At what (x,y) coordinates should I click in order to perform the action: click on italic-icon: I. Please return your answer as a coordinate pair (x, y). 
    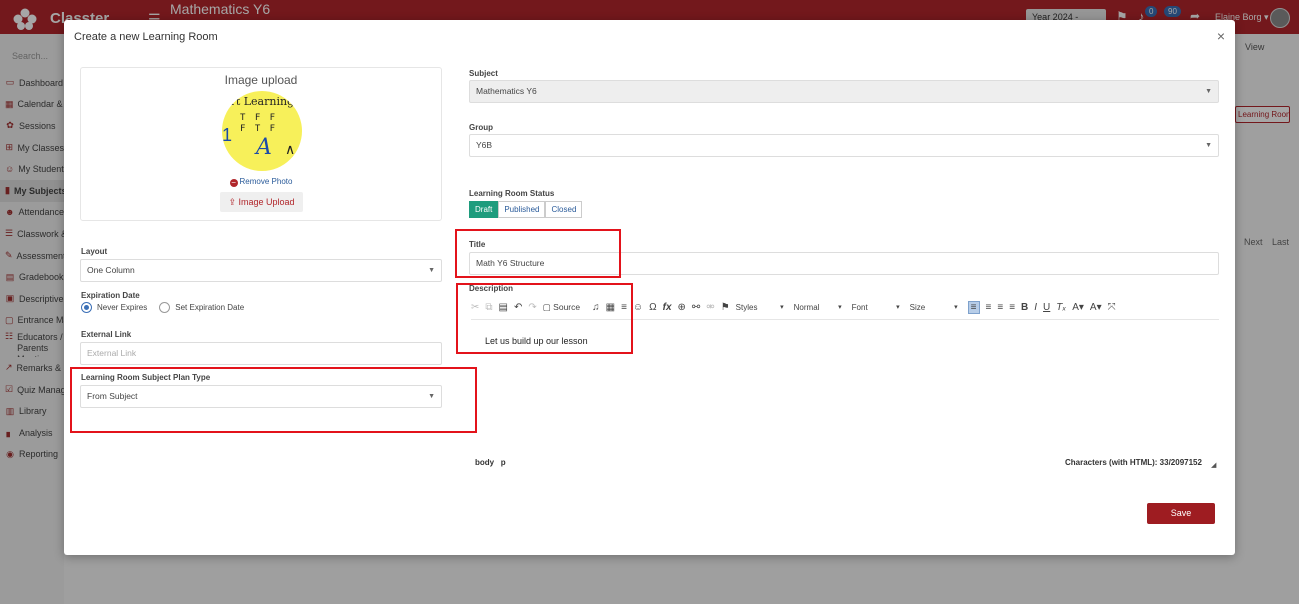
    Looking at the image, I should click on (1035, 307).